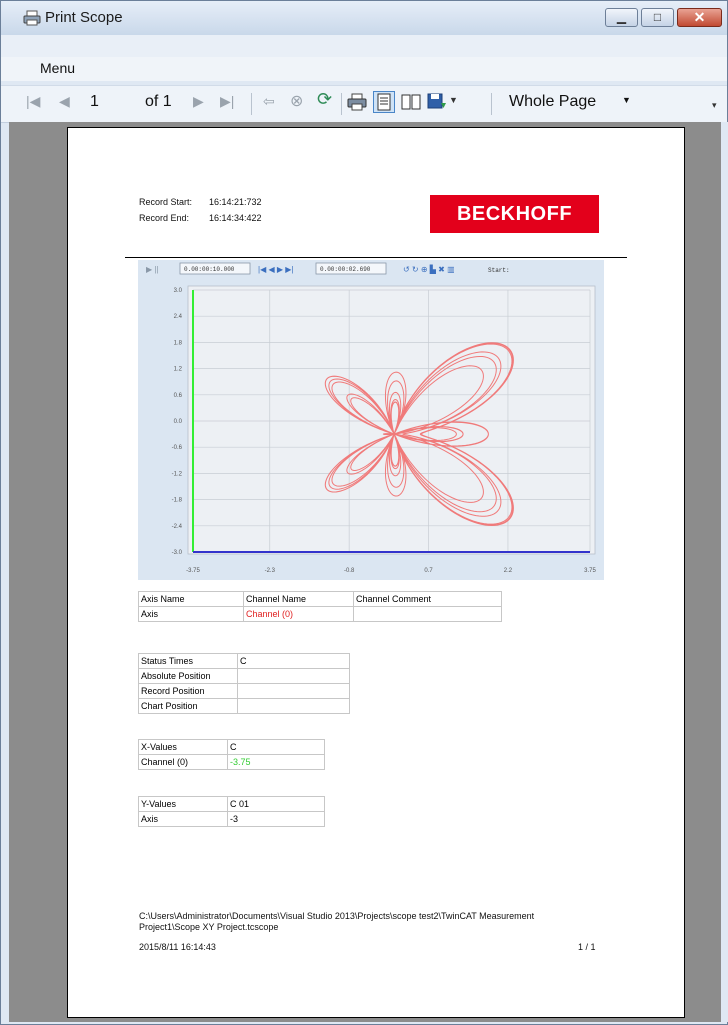 The image size is (728, 1025). I want to click on x-tick-label: 0.7, so click(428, 571).